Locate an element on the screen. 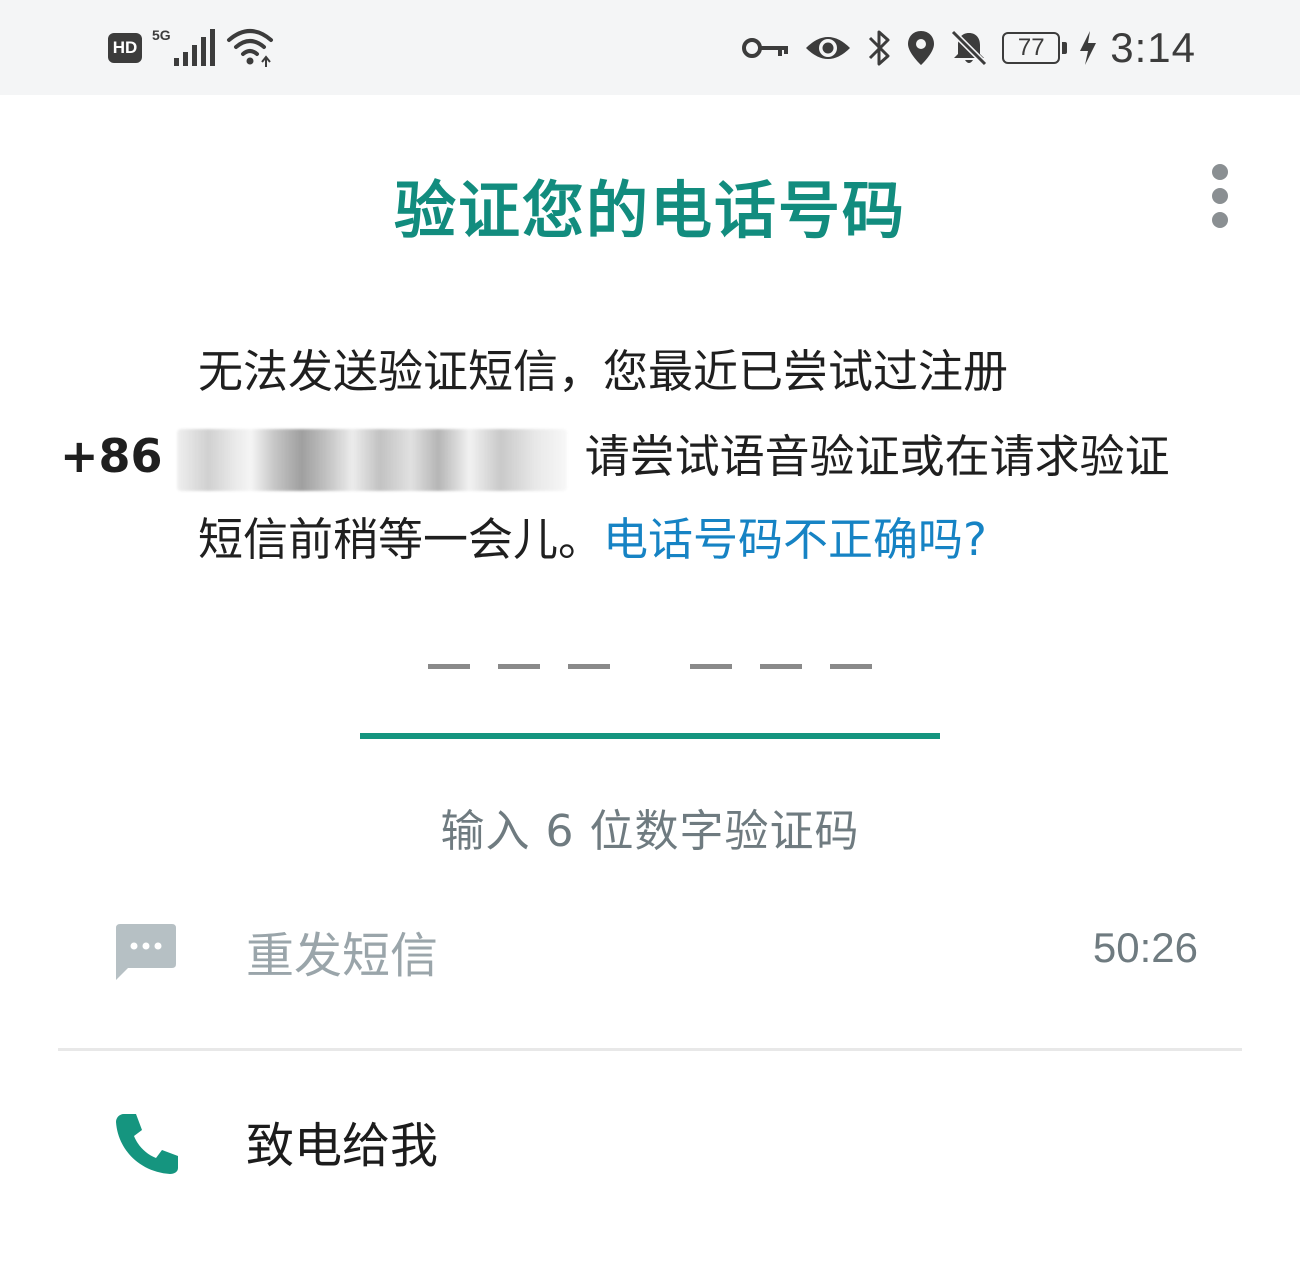 The height and width of the screenshot is (1280, 1300). charging-icon is located at coordinates (1088, 48).